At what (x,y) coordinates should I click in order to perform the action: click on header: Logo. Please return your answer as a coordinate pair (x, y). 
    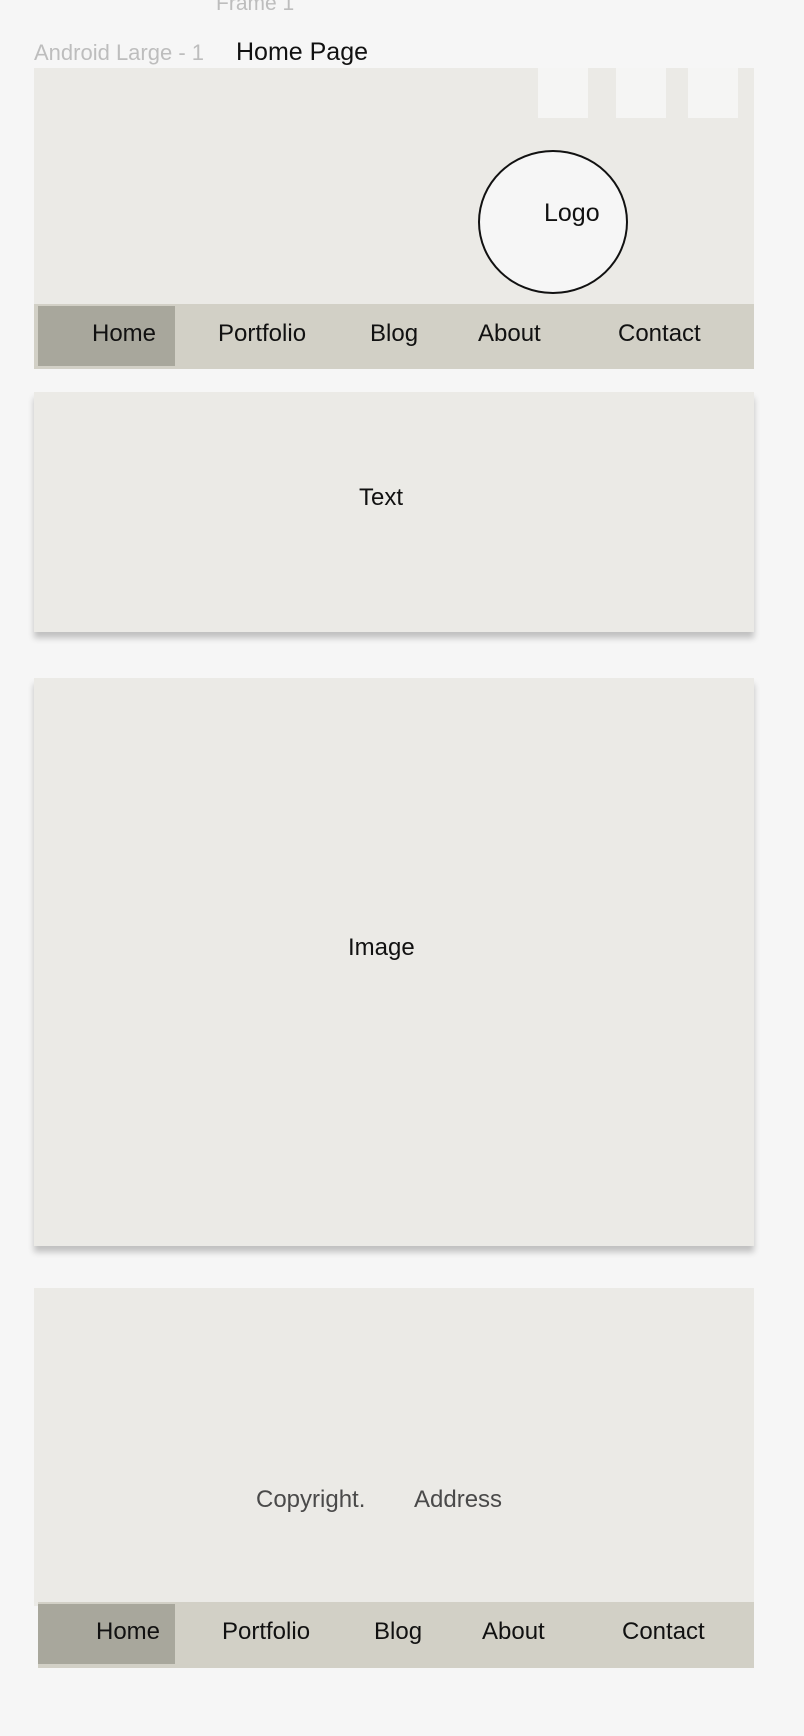
    Looking at the image, I should click on (394, 186).